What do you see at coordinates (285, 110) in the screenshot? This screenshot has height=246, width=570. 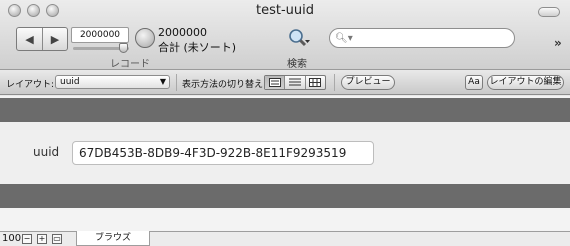 I see `layout-header-part` at bounding box center [285, 110].